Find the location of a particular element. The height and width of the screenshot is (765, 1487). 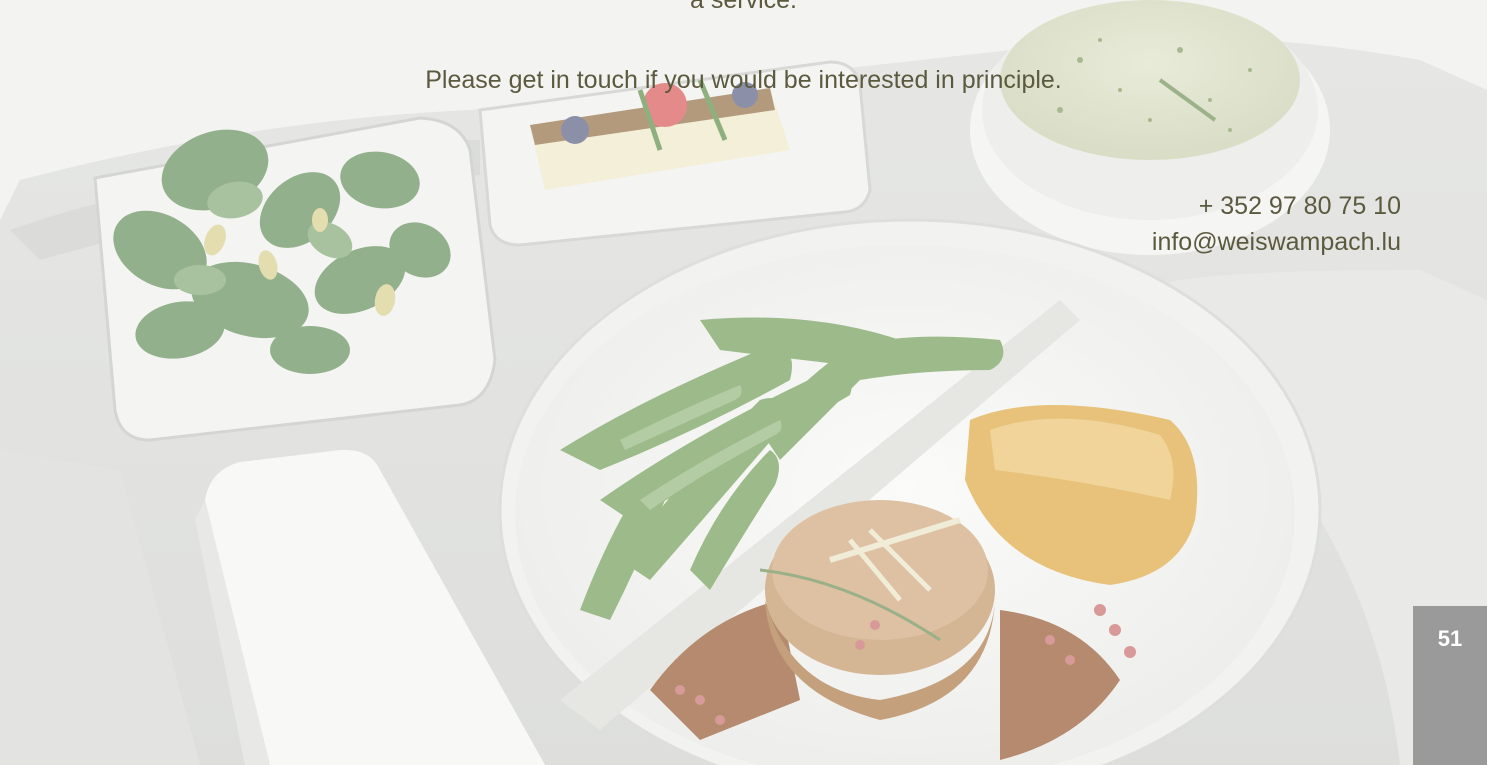

contact-block: + 352 97 80 75 10 info@weiswampach.lu is located at coordinates (1276, 224).